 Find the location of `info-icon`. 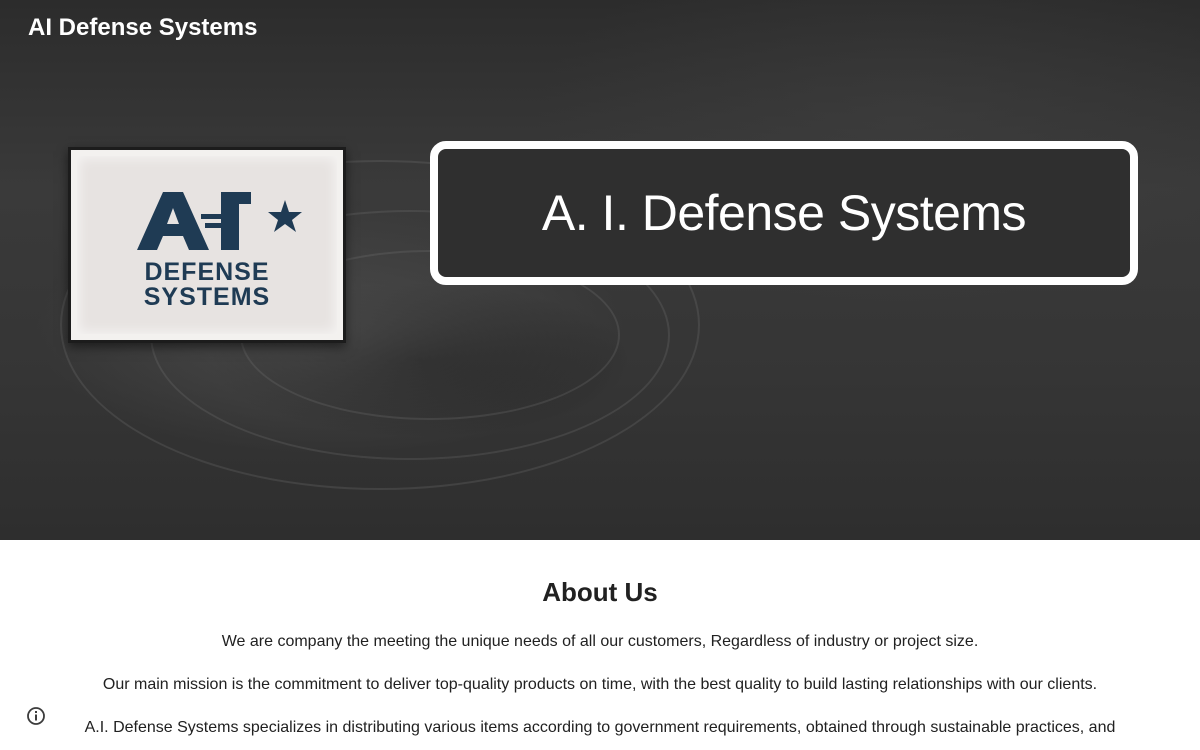

info-icon is located at coordinates (36, 716).